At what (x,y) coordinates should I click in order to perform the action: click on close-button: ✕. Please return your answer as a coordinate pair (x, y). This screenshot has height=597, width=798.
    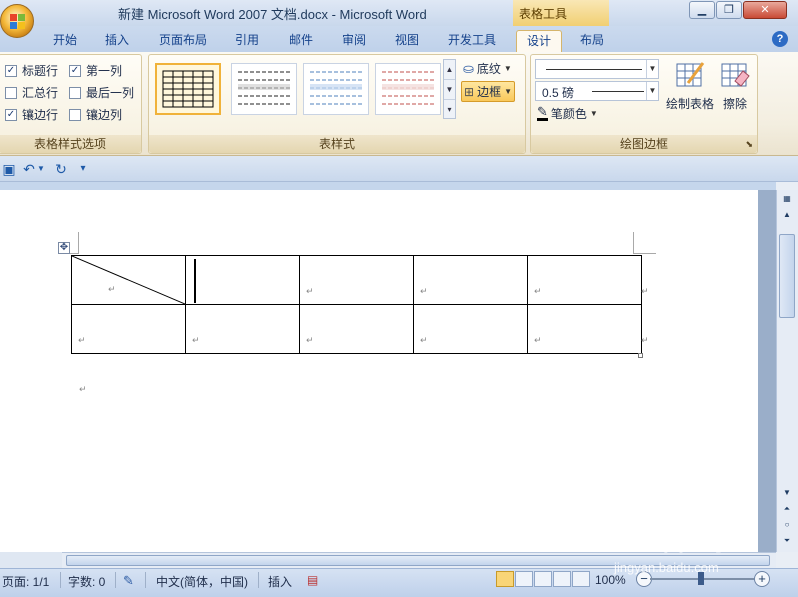
    Looking at the image, I should click on (765, 10).